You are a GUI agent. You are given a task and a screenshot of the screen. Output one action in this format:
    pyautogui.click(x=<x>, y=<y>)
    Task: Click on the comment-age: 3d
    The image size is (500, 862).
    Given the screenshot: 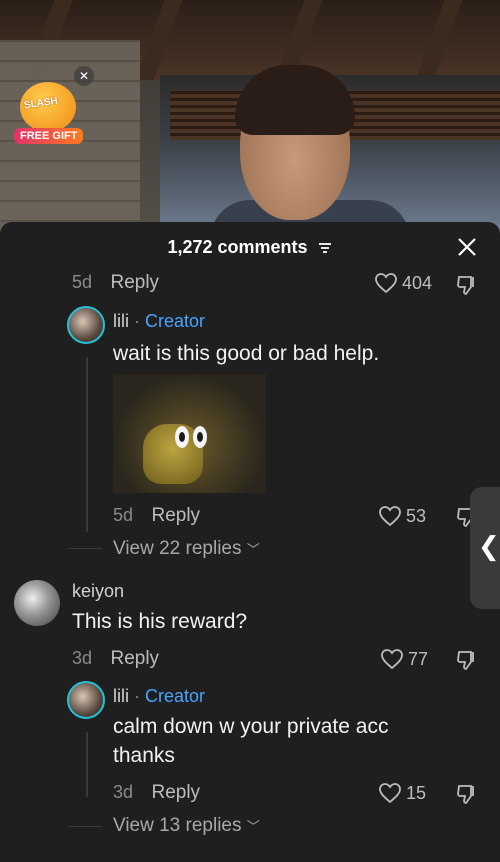 What is the action you would take?
    pyautogui.click(x=82, y=658)
    